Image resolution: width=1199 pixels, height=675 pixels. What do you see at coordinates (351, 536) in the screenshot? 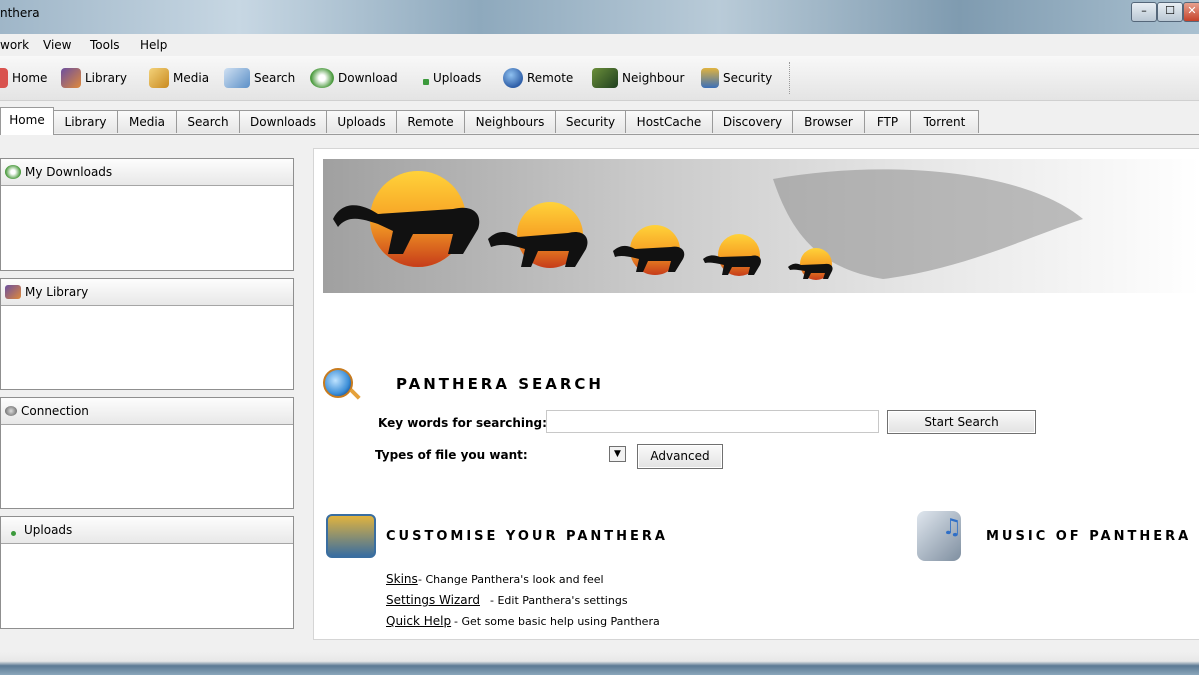
I see `customise-icon` at bounding box center [351, 536].